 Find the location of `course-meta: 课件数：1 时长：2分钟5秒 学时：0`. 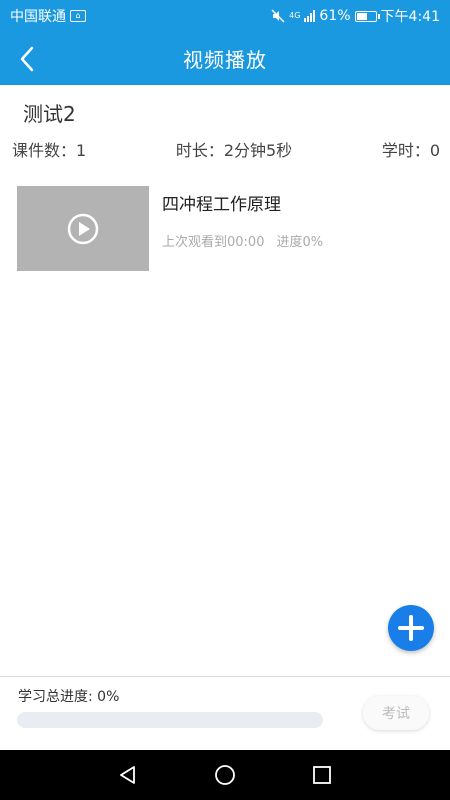

course-meta: 课件数：1 时长：2分钟5秒 学时：0 is located at coordinates (226, 149).